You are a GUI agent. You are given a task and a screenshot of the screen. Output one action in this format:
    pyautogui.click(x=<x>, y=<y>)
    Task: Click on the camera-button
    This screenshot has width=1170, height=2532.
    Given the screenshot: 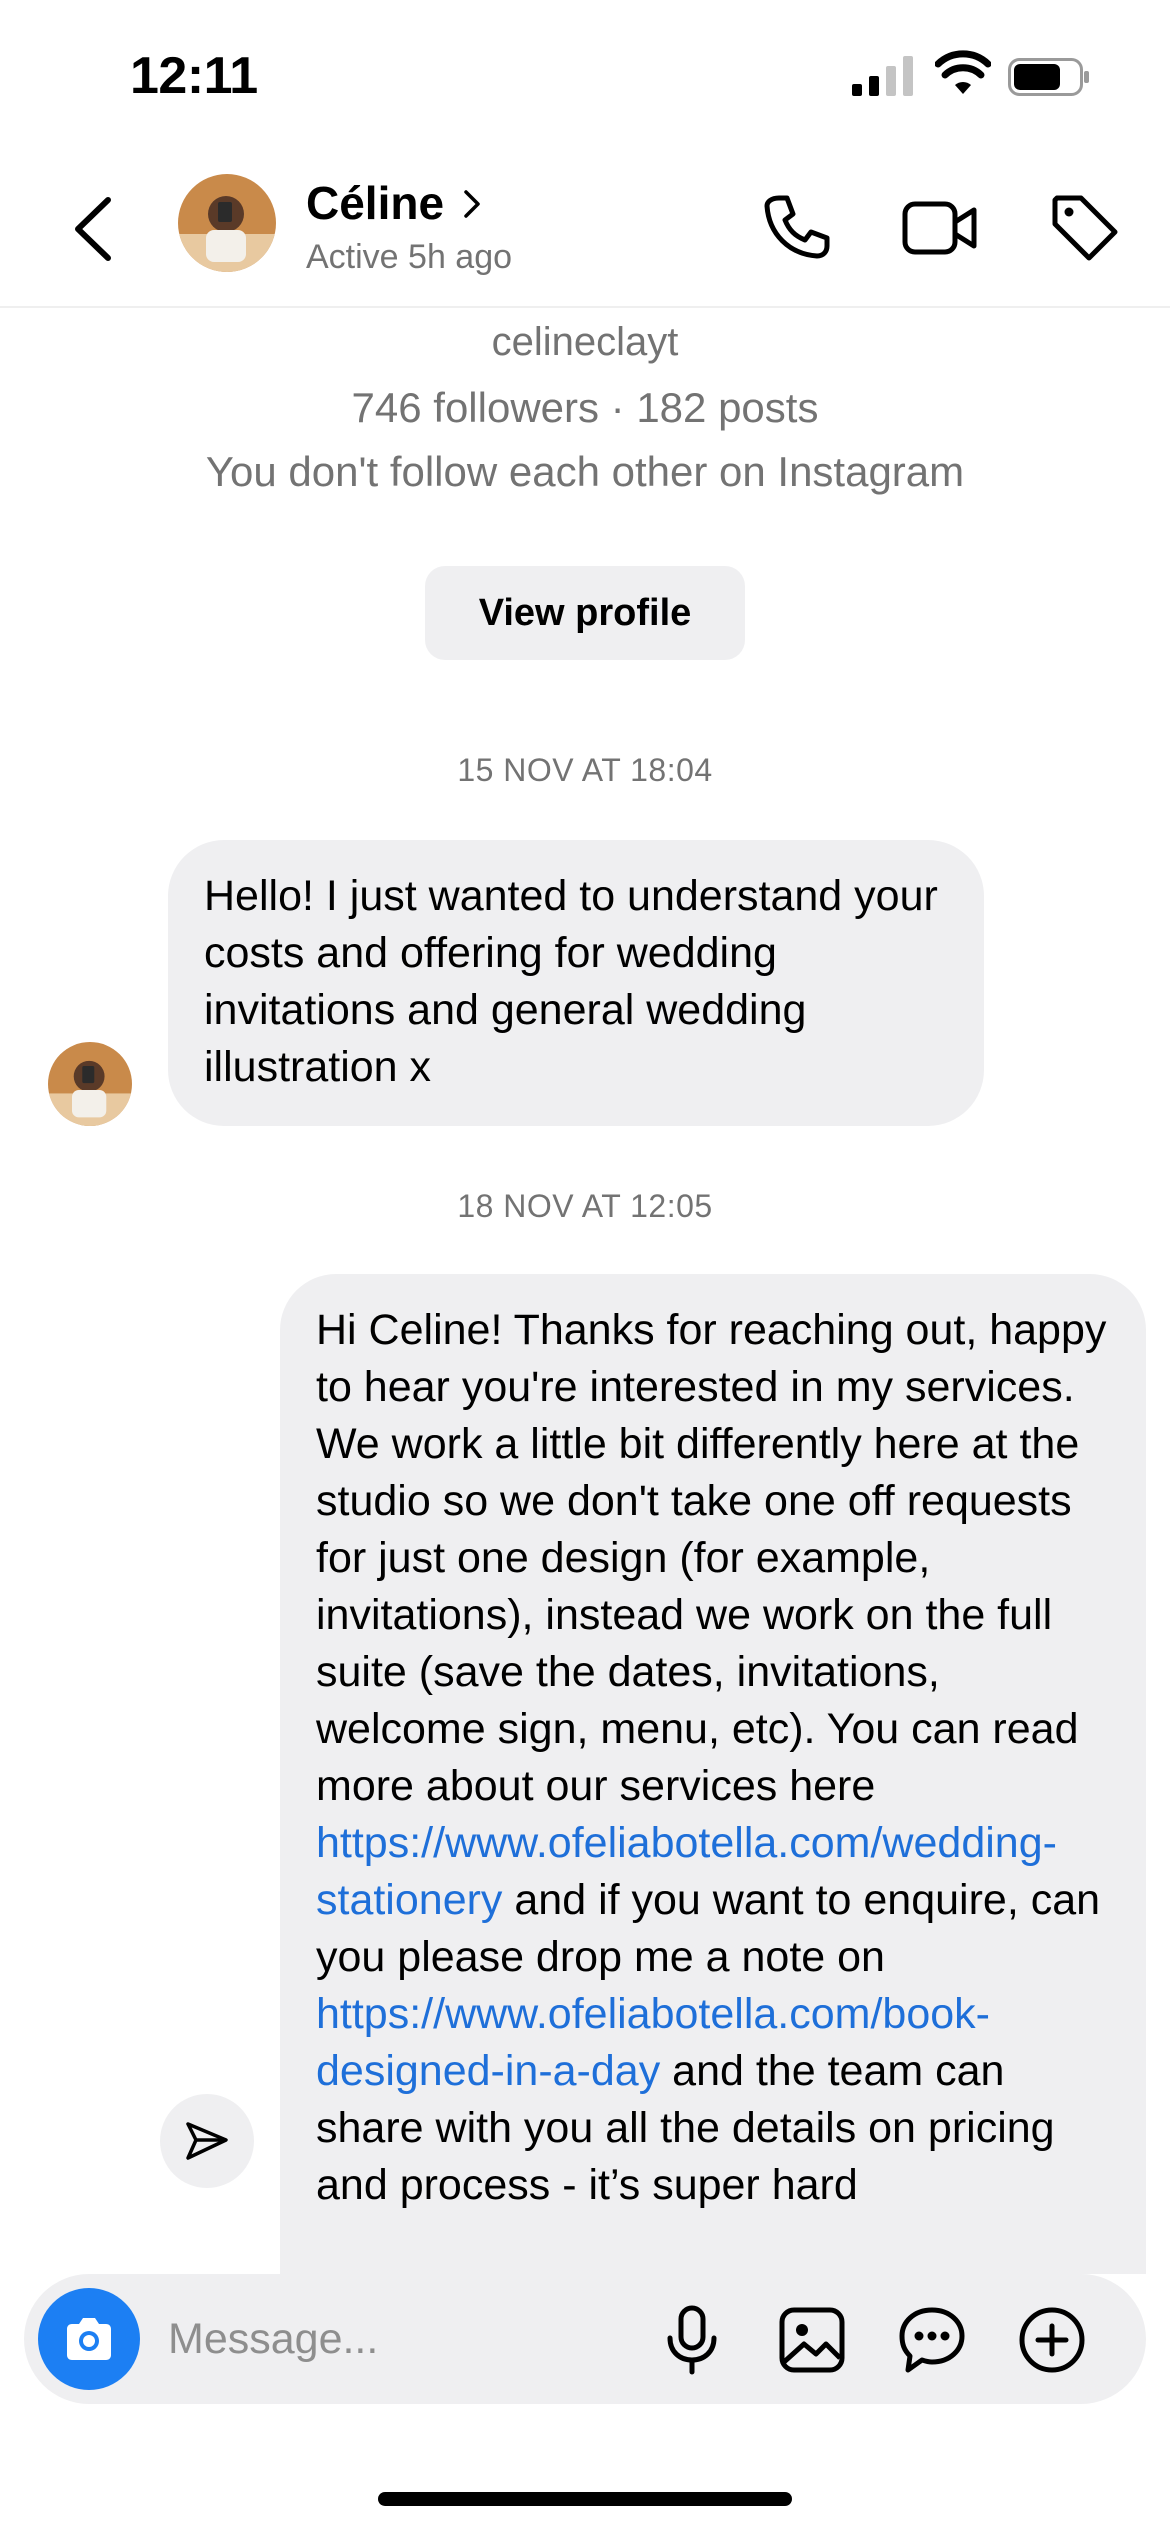 What is the action you would take?
    pyautogui.click(x=89, y=2339)
    